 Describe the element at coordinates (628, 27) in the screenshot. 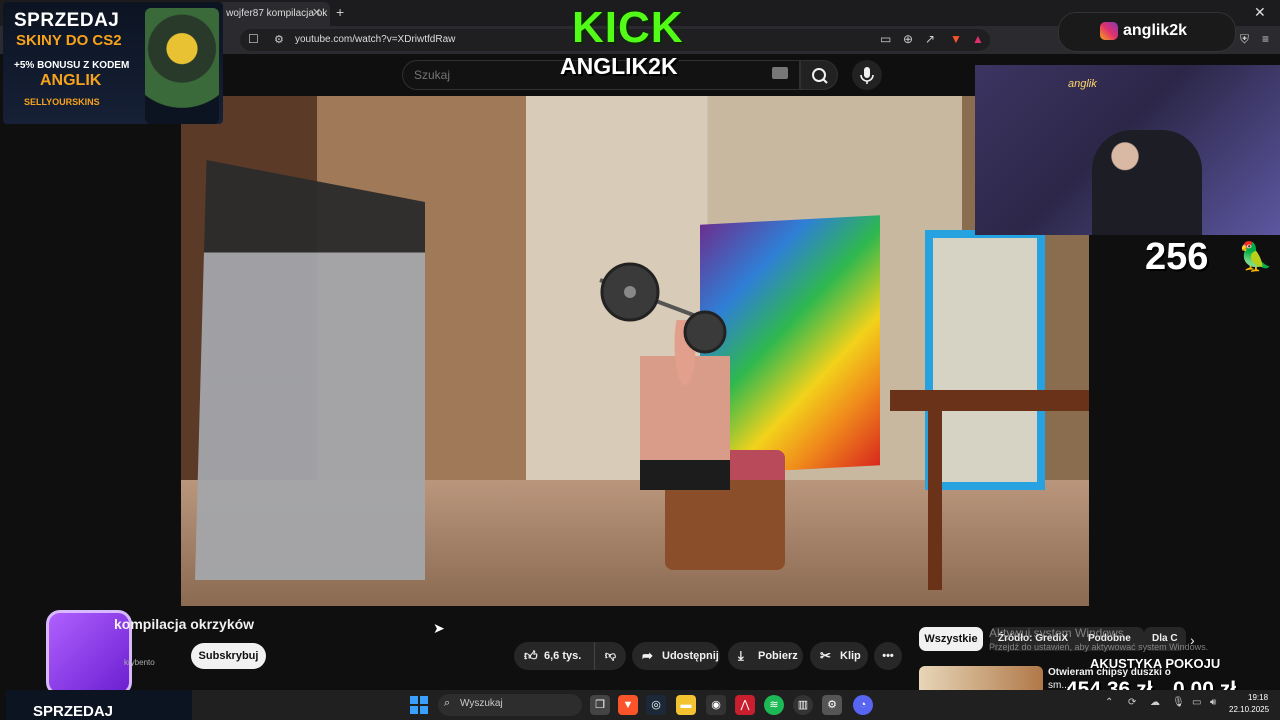

I see `kick-logo: KICK` at that location.